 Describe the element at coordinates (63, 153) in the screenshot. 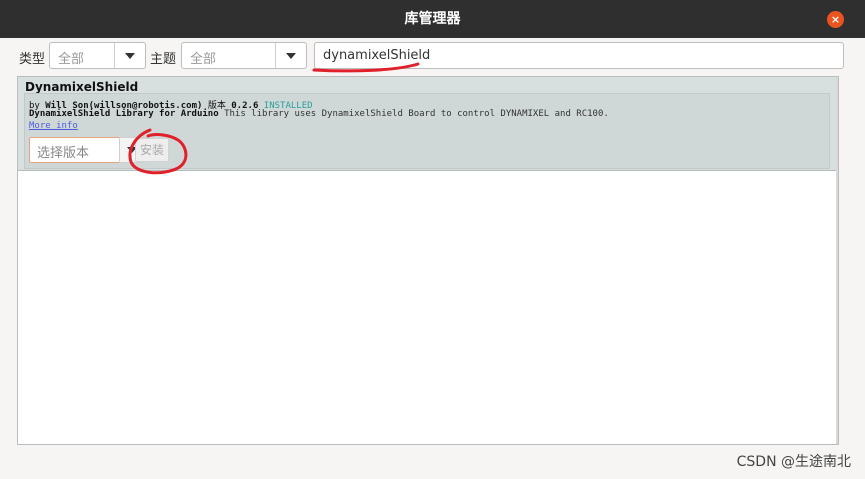

I see `version-select-value: 选择版本` at that location.